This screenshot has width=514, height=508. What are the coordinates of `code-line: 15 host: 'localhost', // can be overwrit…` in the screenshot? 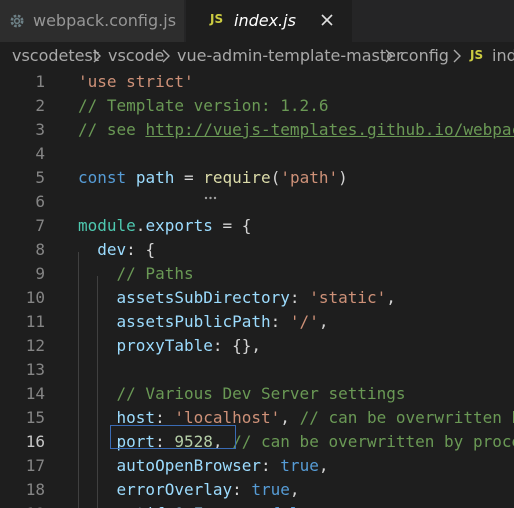 It's located at (257, 418).